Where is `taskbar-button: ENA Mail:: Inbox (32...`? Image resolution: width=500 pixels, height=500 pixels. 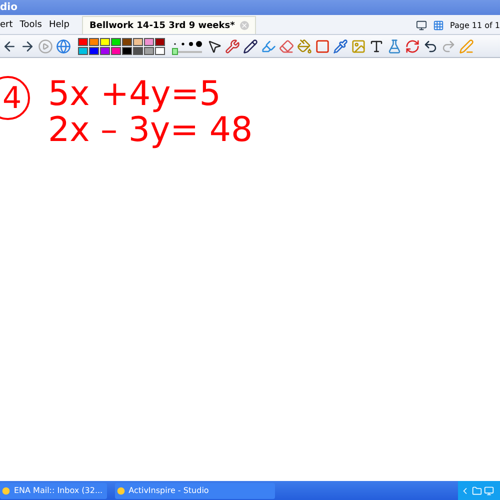
taskbar-button: ENA Mail:: Inbox (32... is located at coordinates (53, 490).